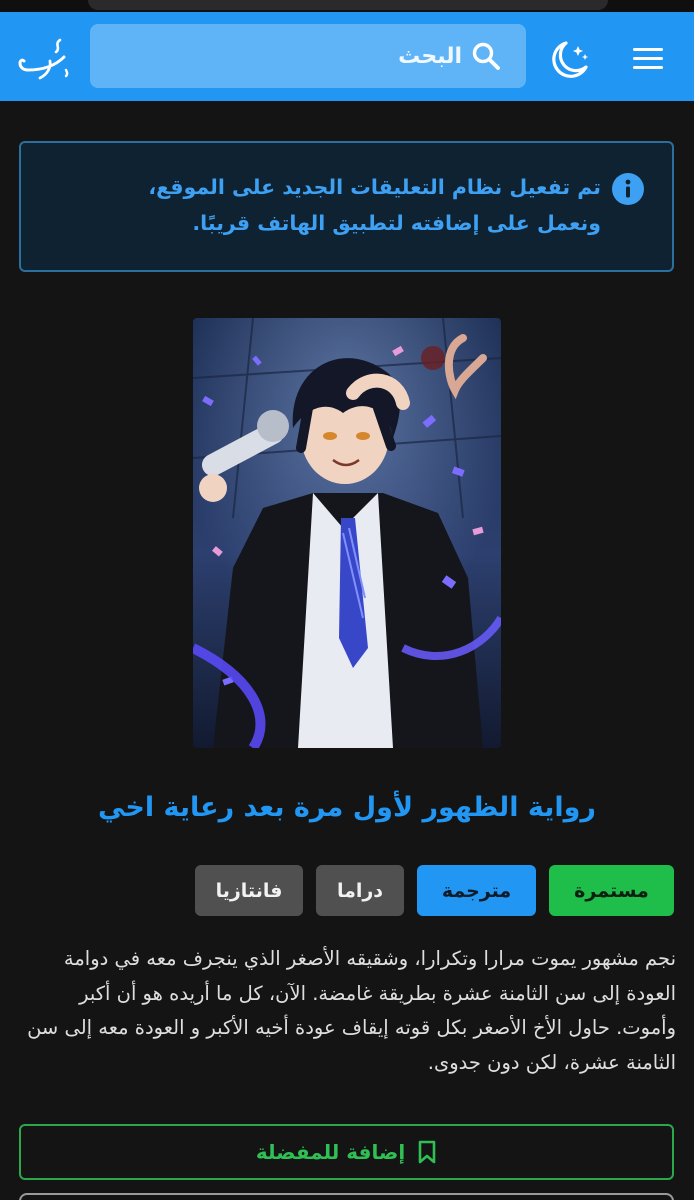 This screenshot has width=694, height=1200. I want to click on top-app-bar, so click(347, 56).